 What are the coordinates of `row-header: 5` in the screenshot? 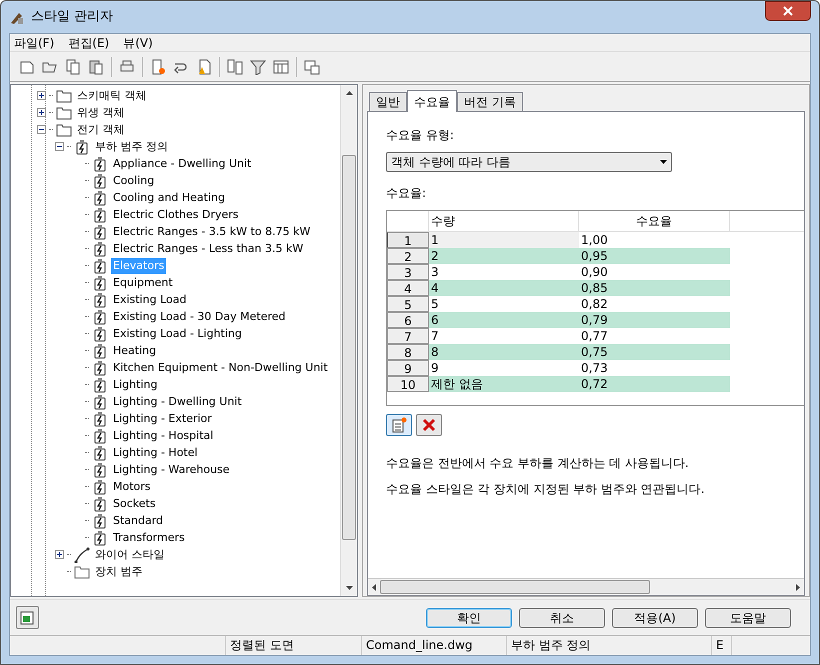 It's located at (408, 304).